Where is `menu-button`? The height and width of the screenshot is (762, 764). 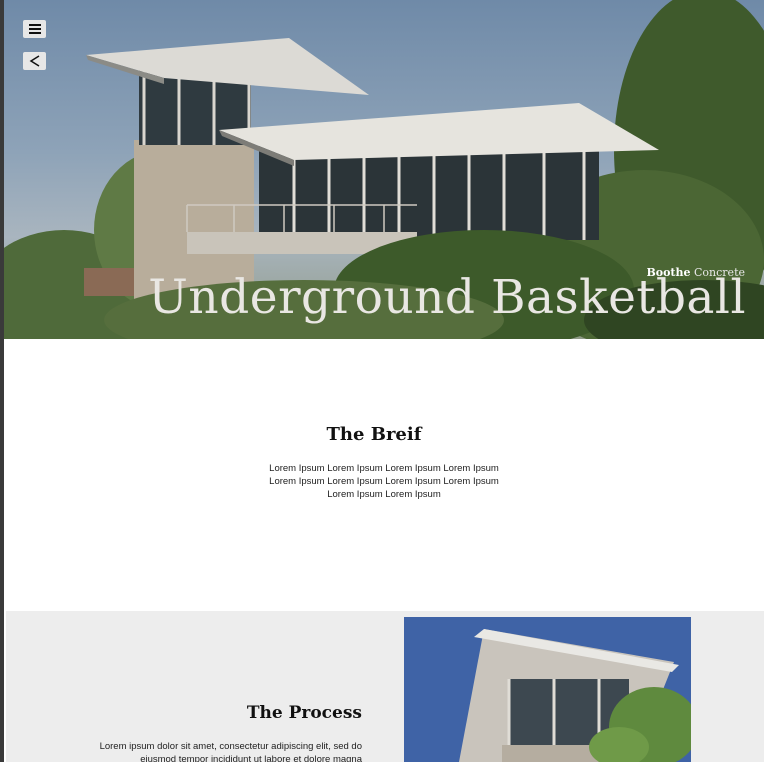 menu-button is located at coordinates (34, 29).